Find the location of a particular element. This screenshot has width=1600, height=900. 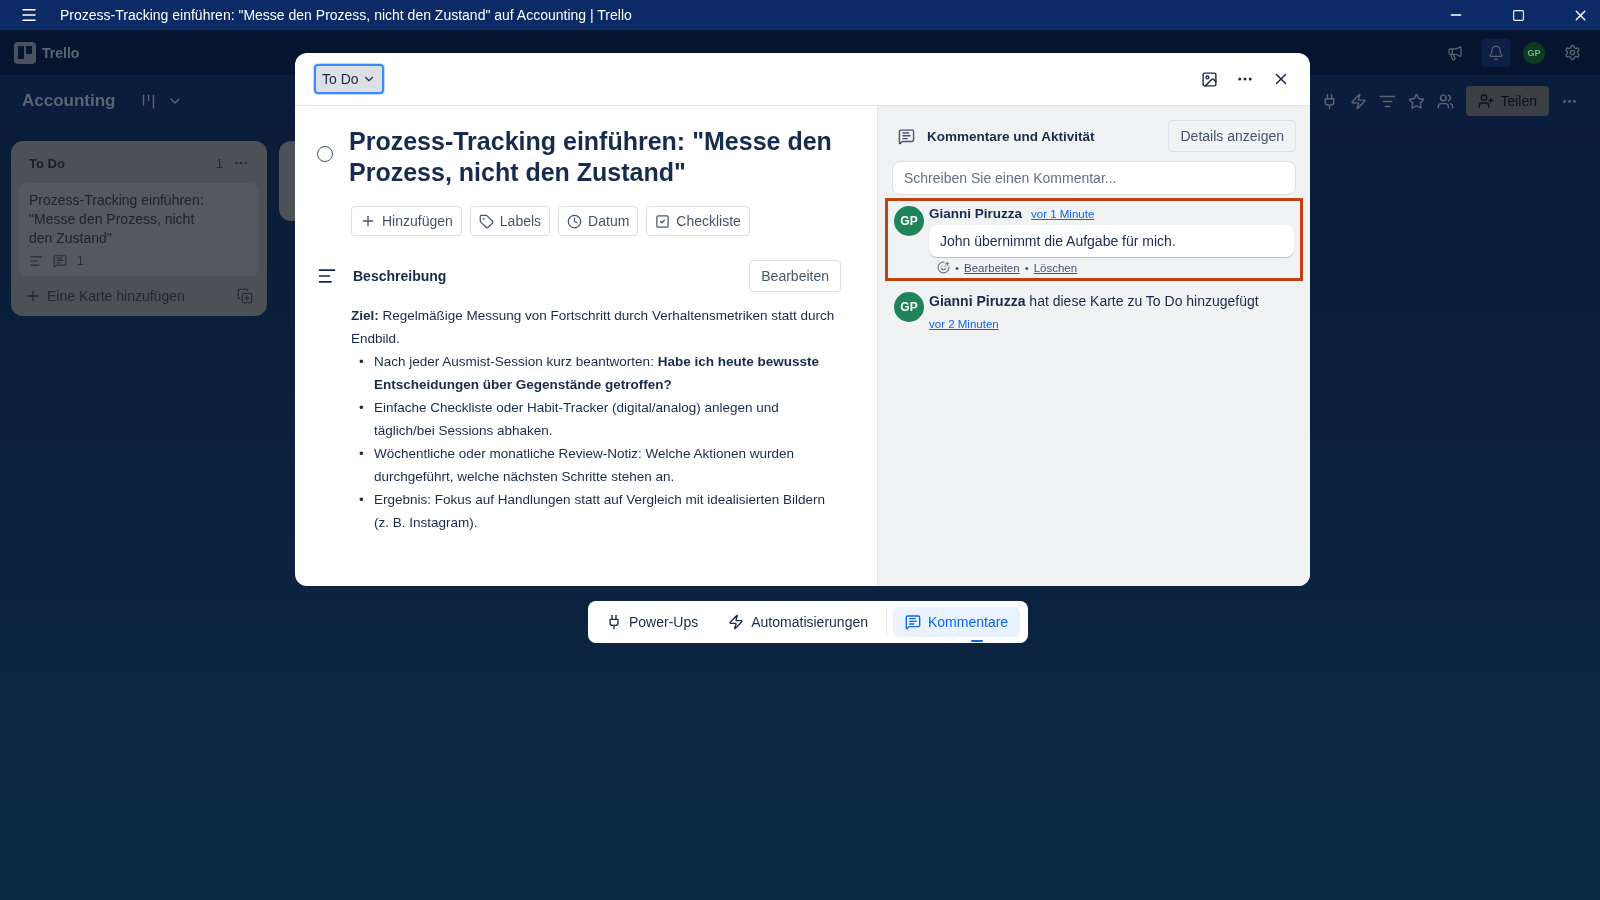

checkbox-icon is located at coordinates (663, 221).